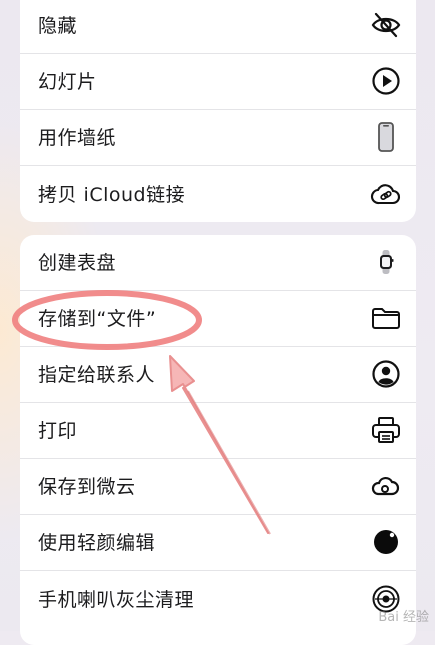 The width and height of the screenshot is (435, 645). Describe the element at coordinates (77, 138) in the screenshot. I see `menu-item-label: 用作墙纸` at that location.